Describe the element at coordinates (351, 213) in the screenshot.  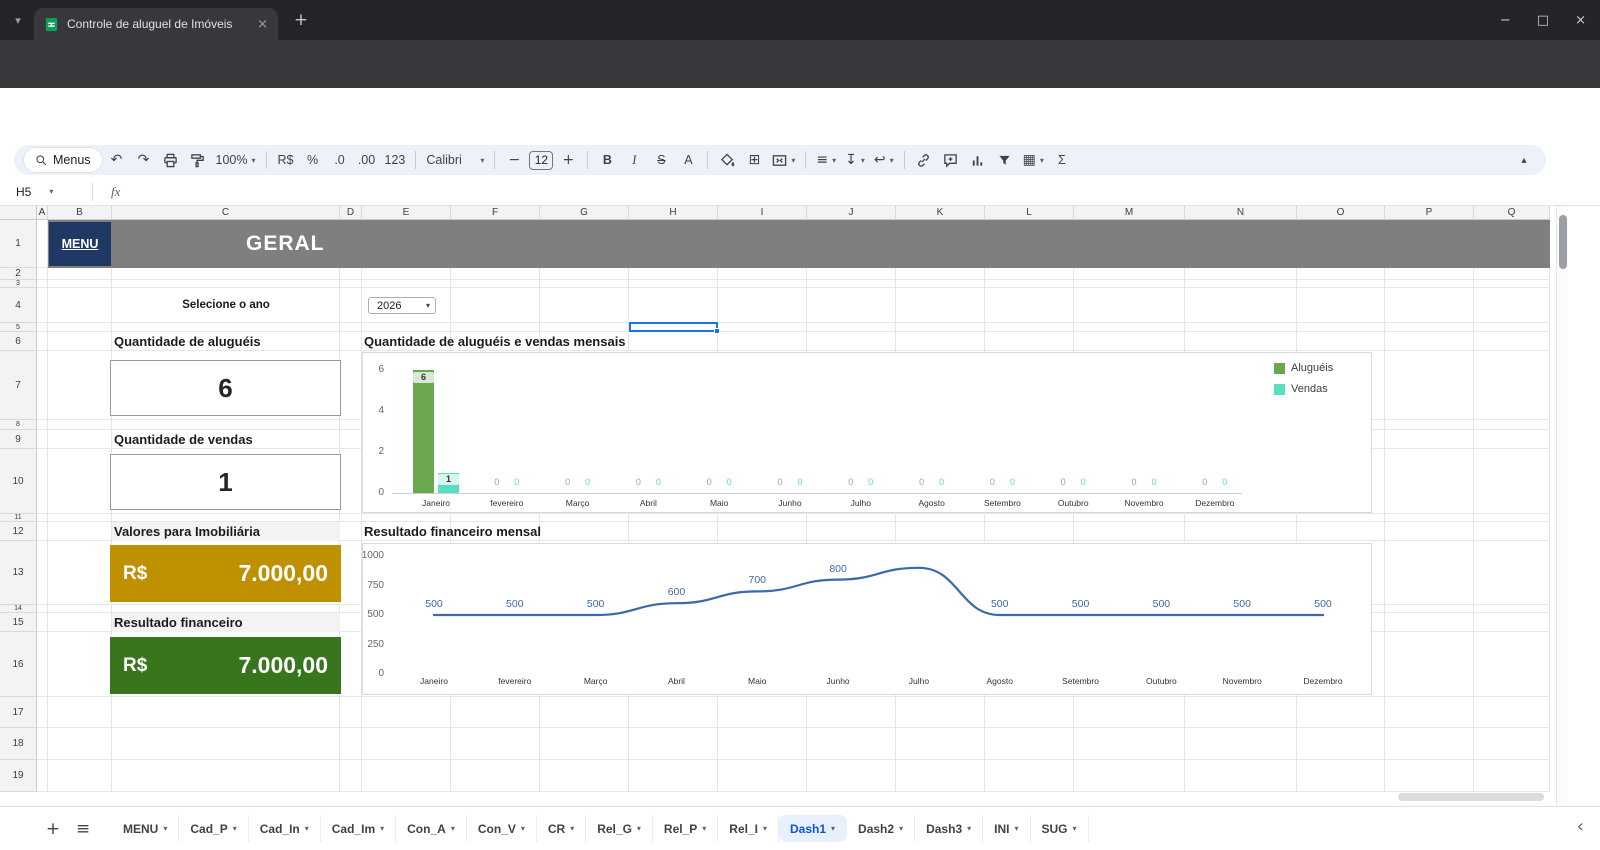
I see `col-header-D: D` at that location.